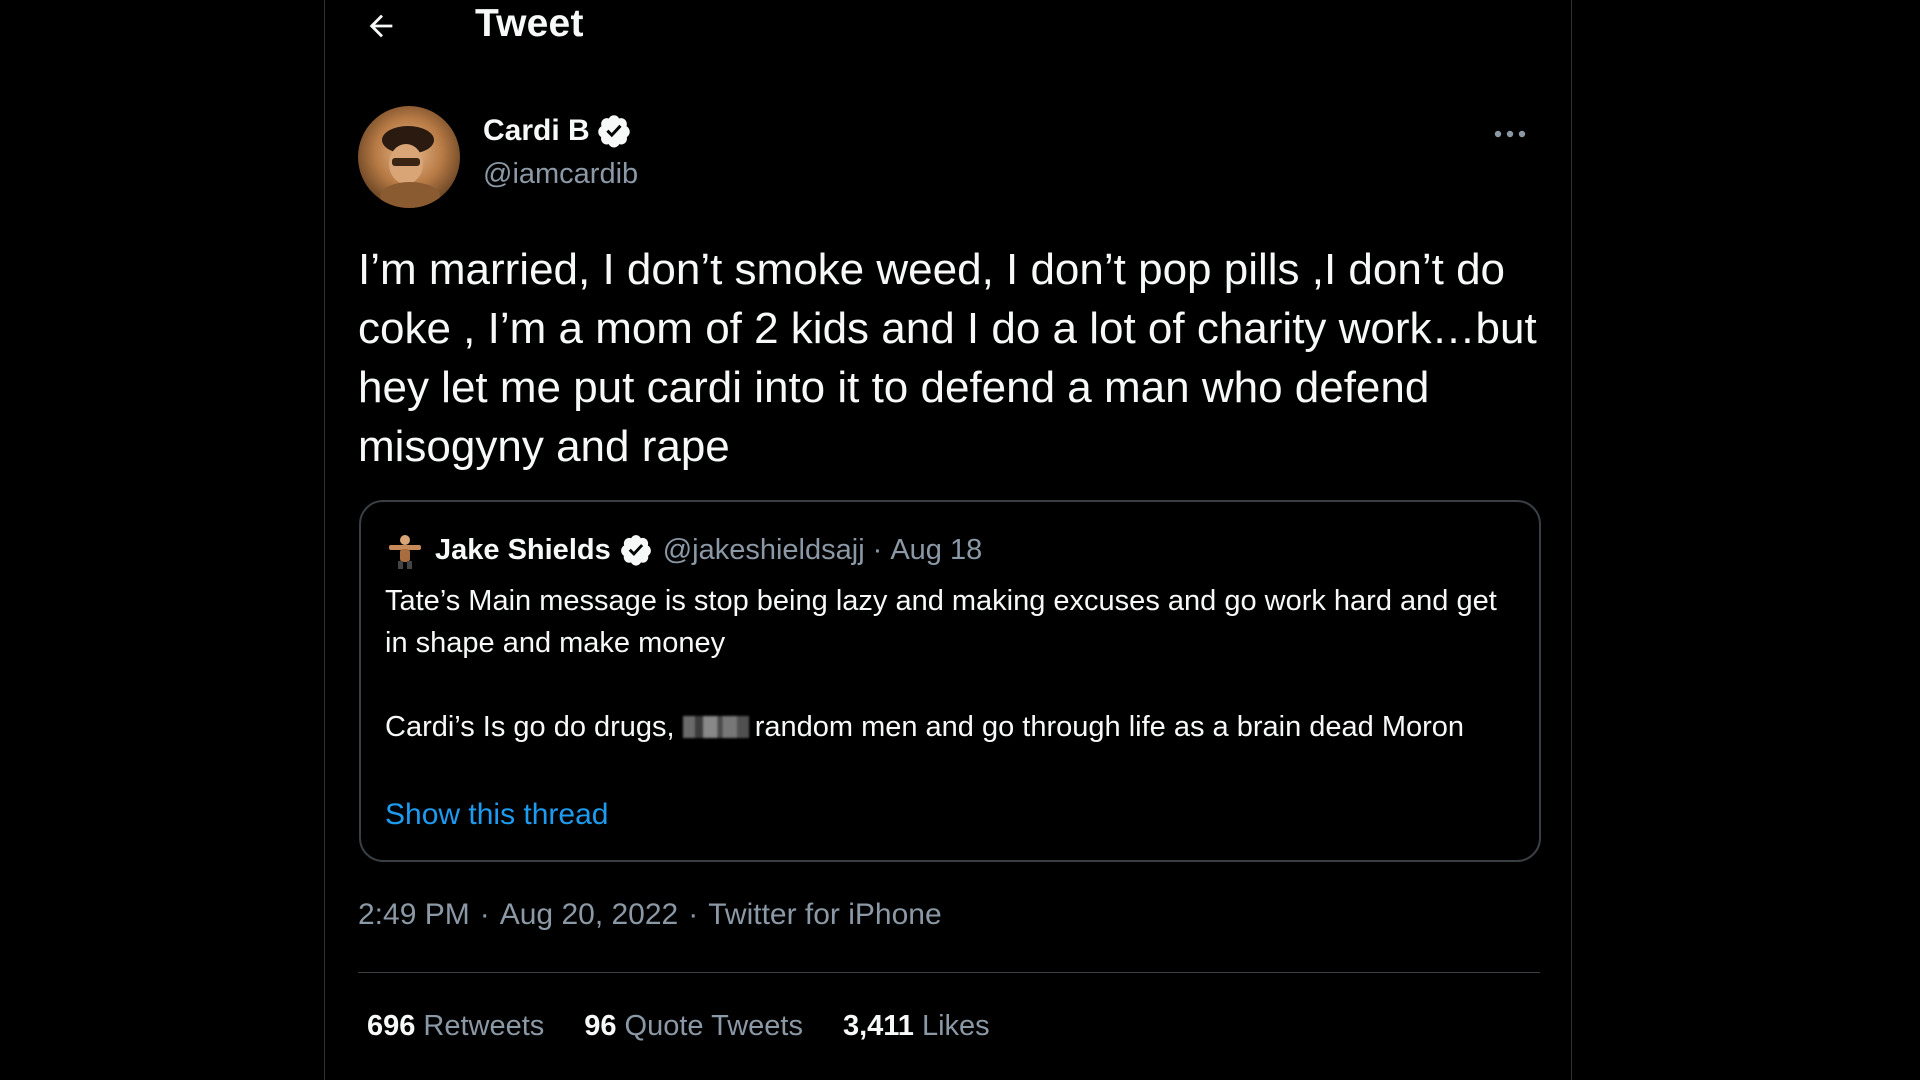  I want to click on more-horizontal-icon, so click(1510, 134).